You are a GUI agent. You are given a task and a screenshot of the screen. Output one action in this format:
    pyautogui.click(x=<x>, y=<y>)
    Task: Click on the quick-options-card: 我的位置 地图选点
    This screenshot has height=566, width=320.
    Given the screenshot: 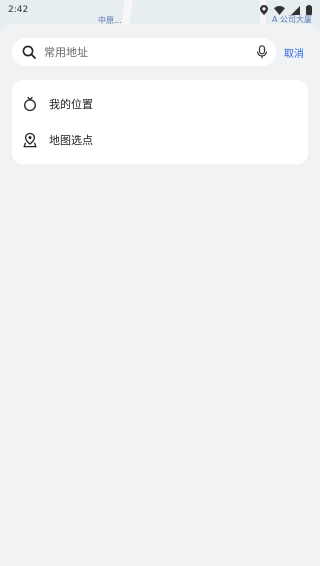 What is the action you would take?
    pyautogui.click(x=160, y=122)
    